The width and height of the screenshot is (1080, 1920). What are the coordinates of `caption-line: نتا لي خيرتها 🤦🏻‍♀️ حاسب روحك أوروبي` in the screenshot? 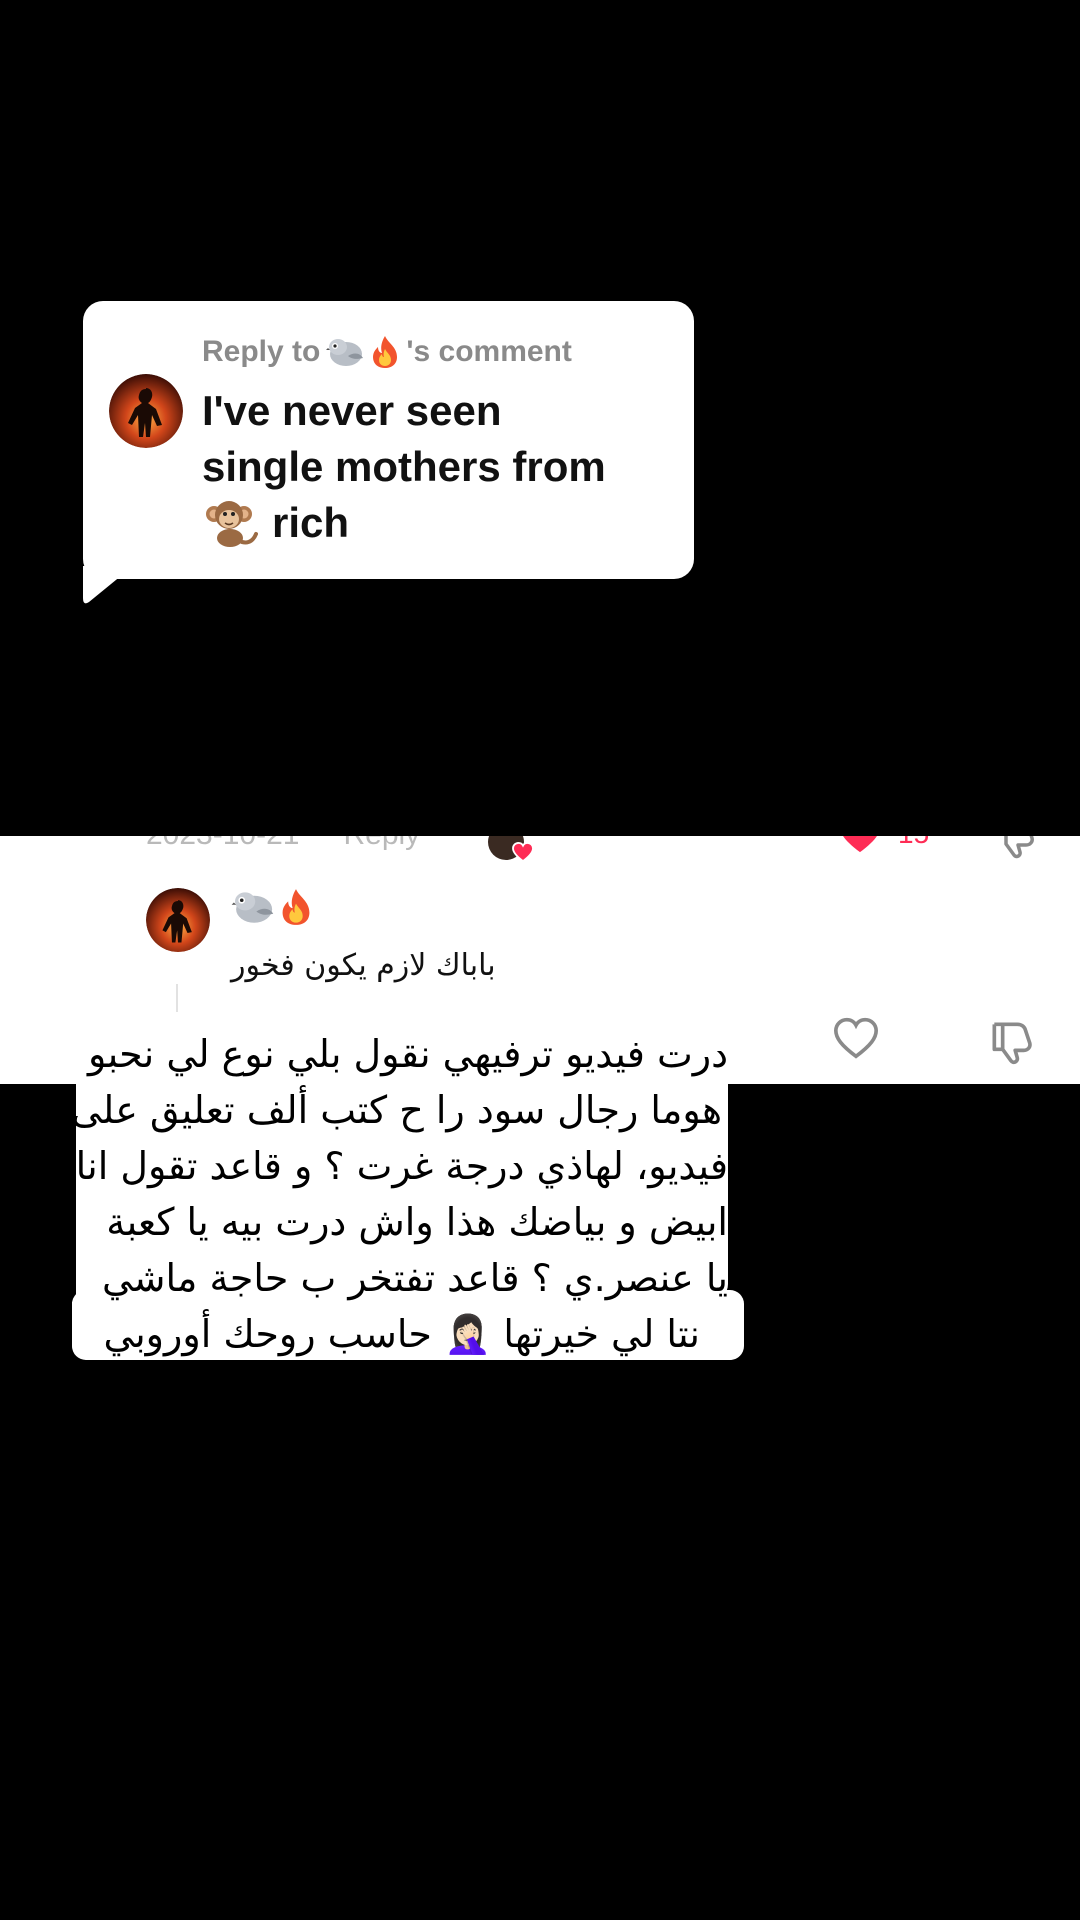 It's located at (401, 1334).